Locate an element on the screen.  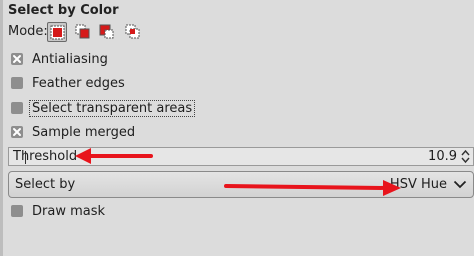
antialiasing-option: Antialiasing is located at coordinates (59, 59).